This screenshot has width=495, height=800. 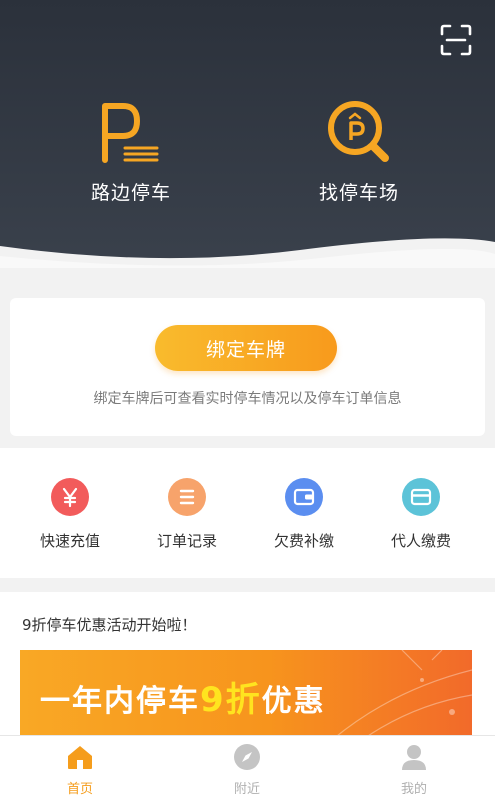 What do you see at coordinates (401, 695) in the screenshot?
I see `banner-decoration` at bounding box center [401, 695].